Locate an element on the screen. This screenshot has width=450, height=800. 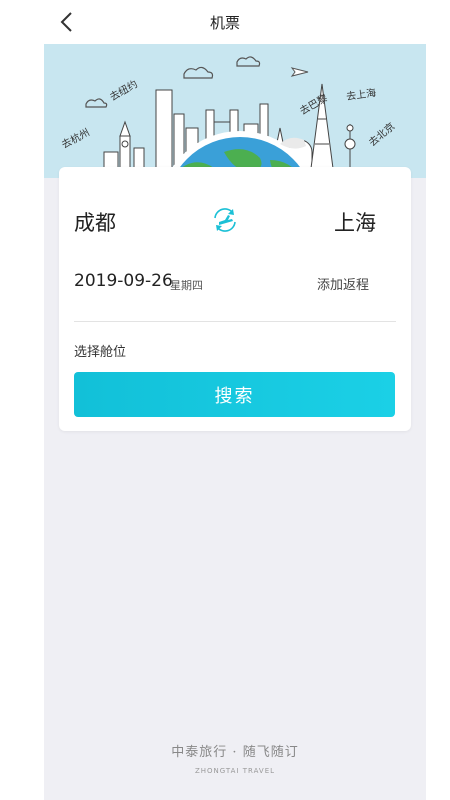
cabin-class-selector: 选择舱位 is located at coordinates (100, 350).